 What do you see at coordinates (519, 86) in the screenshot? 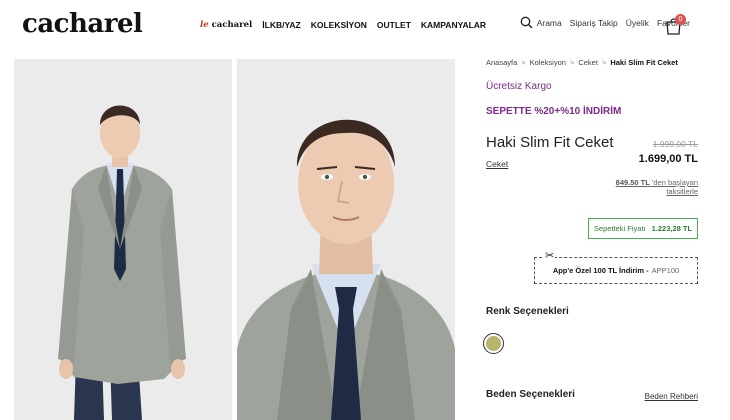
I see `free-shipping-label: Ücretsiz Kargo` at bounding box center [519, 86].